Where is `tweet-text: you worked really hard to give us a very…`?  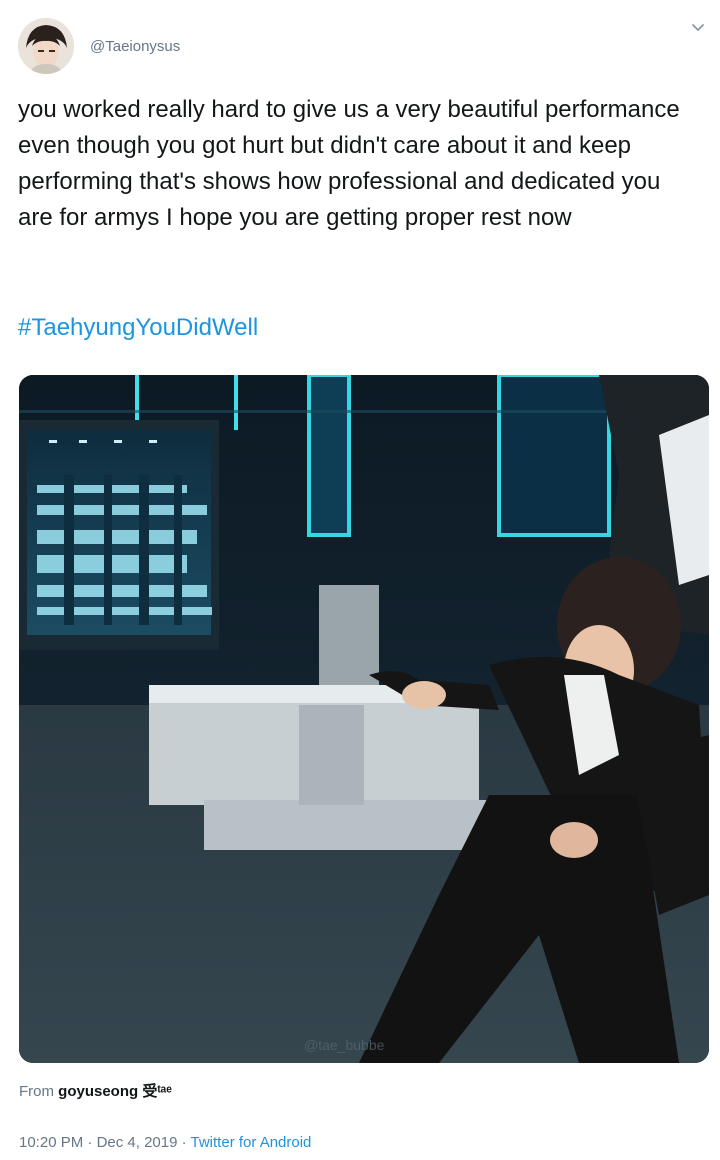
tweet-text: you worked really hard to give us a very… is located at coordinates (349, 163).